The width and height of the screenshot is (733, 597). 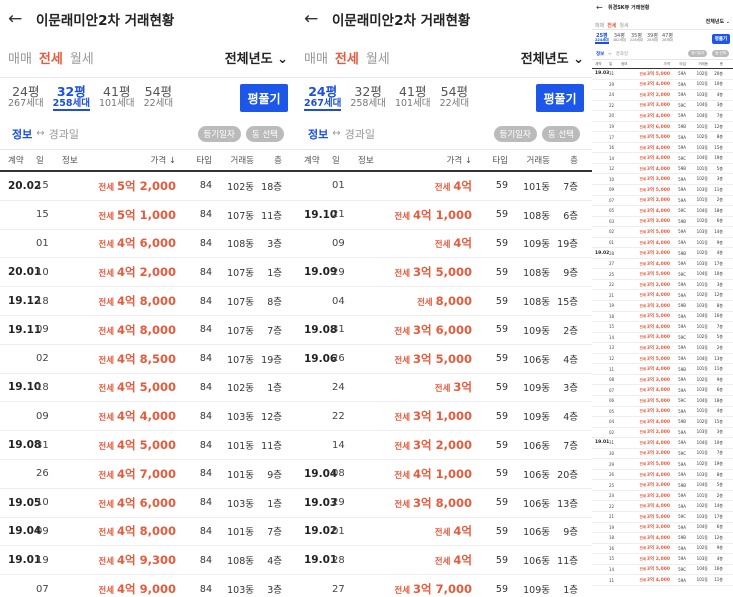 I want to click on table-row: 02 전세3억 5,000 59A 103동 14층, so click(x=662, y=232).